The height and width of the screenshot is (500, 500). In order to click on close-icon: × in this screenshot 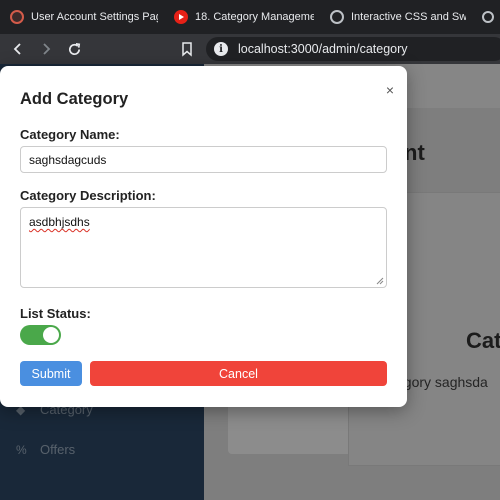, I will do `click(390, 90)`.